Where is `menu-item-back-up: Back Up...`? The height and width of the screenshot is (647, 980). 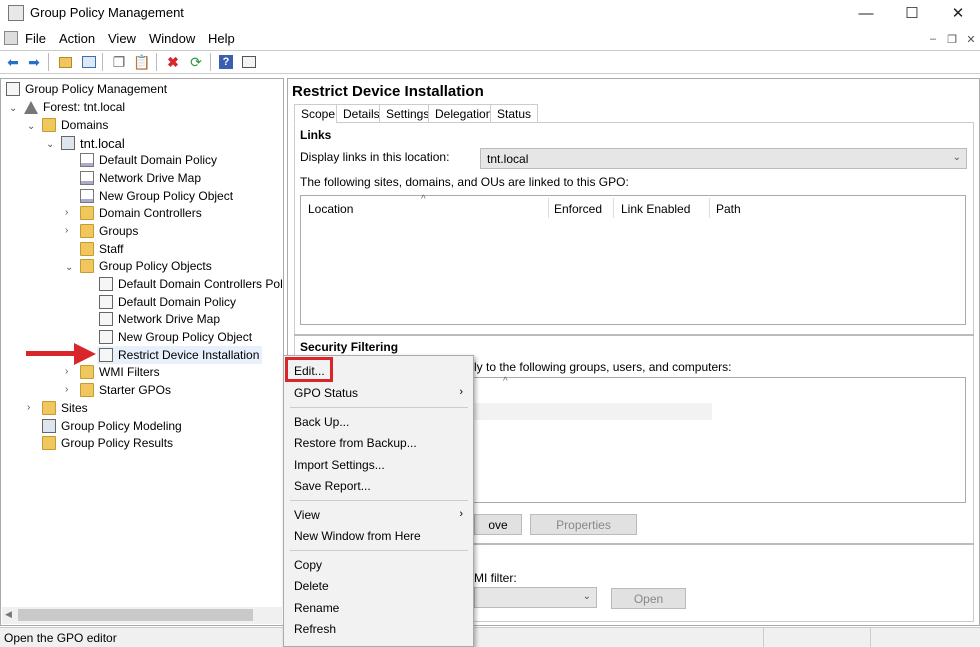
menu-item-back-up: Back Up... is located at coordinates (321, 422).